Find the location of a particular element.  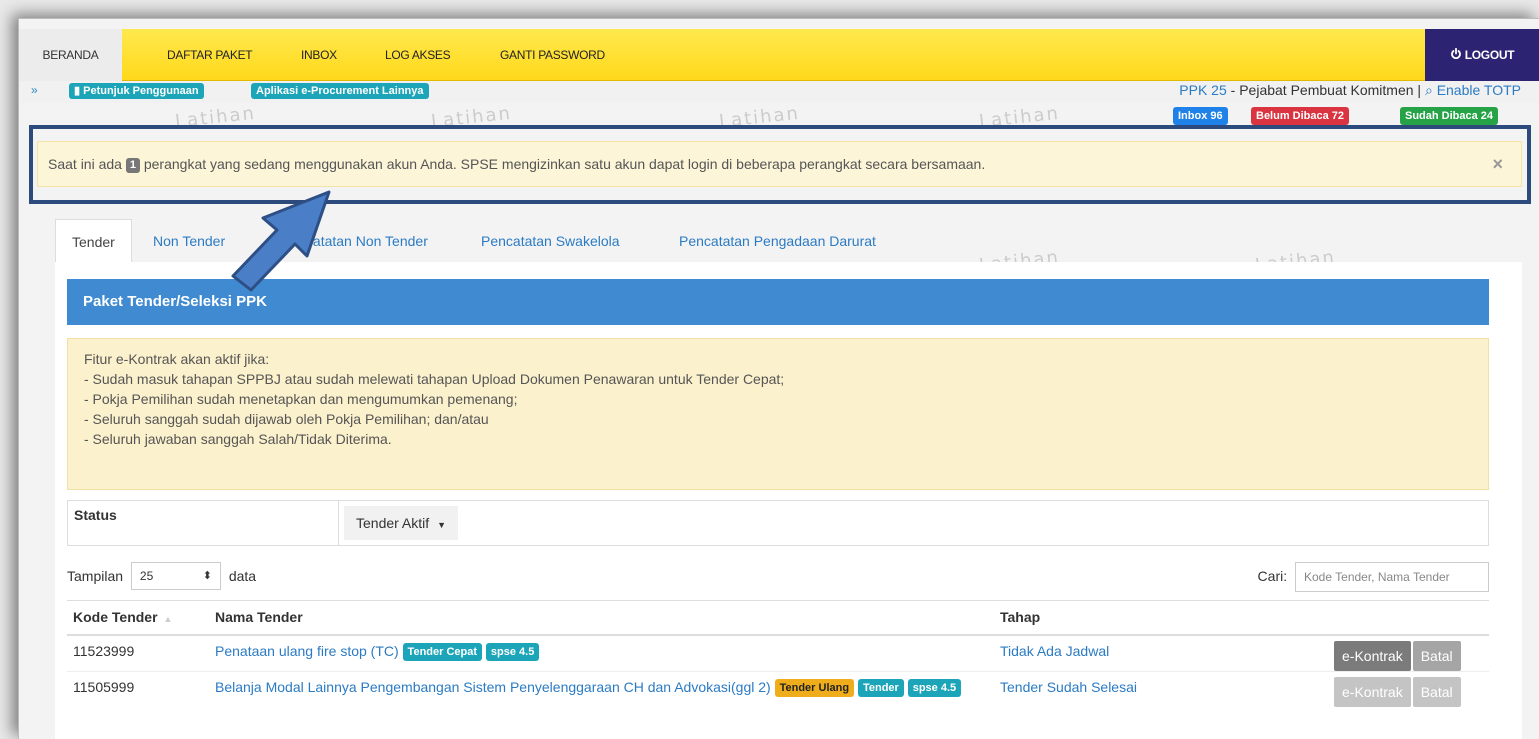

column-header-actions is located at coordinates (1391, 618).